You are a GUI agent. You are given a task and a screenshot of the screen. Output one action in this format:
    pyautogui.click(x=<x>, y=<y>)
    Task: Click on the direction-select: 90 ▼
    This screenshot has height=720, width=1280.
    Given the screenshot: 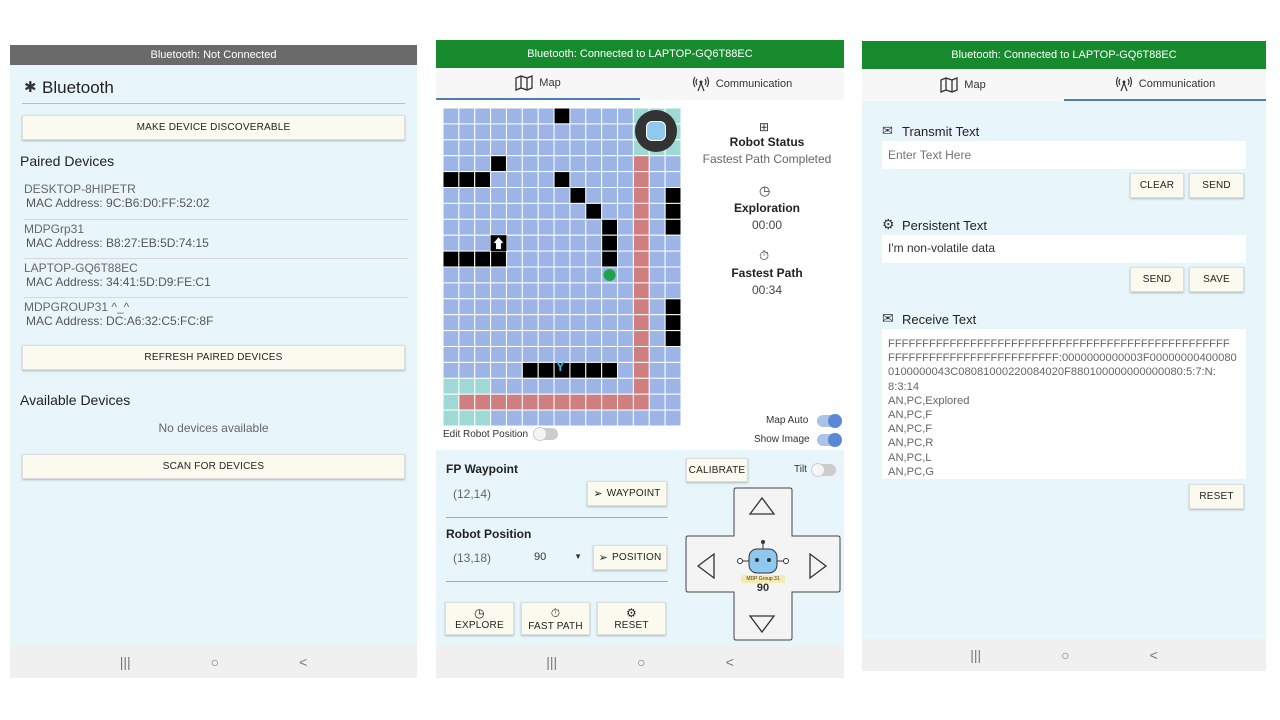 What is the action you would take?
    pyautogui.click(x=558, y=557)
    